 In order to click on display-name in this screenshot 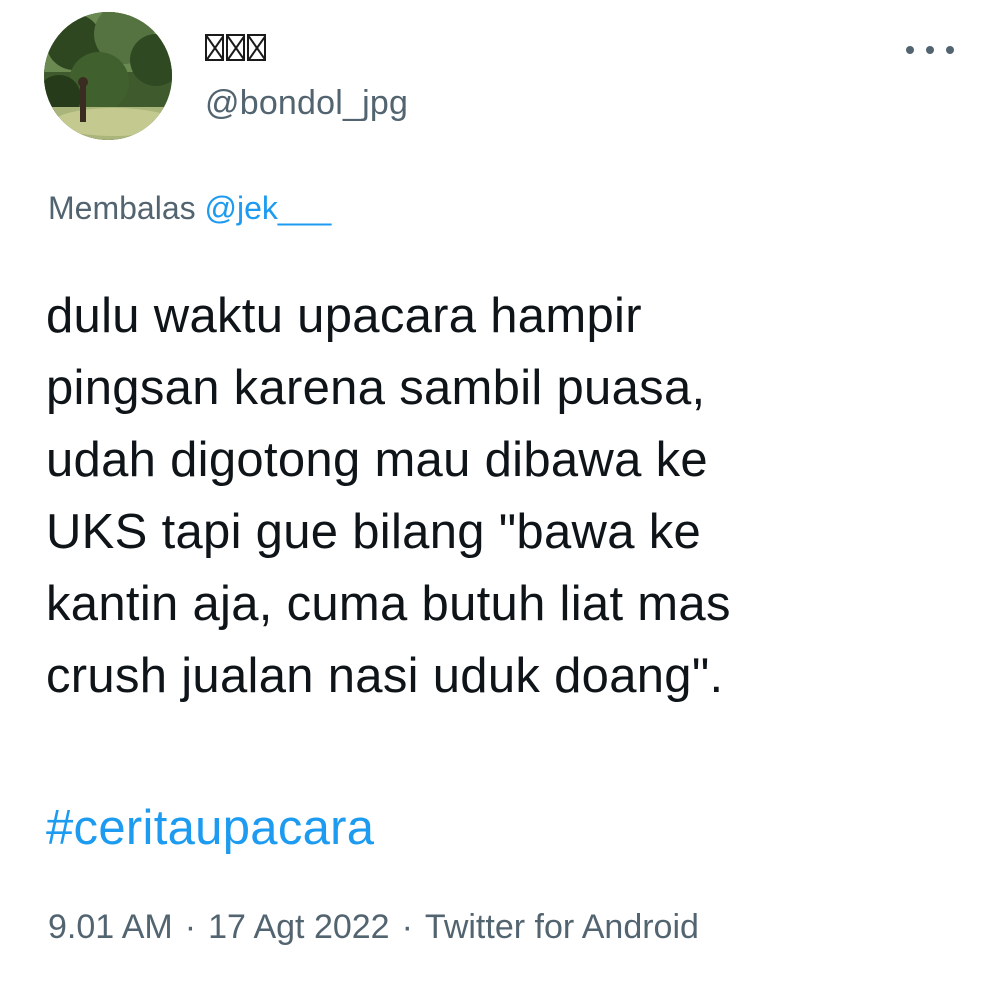, I will do `click(235, 49)`.